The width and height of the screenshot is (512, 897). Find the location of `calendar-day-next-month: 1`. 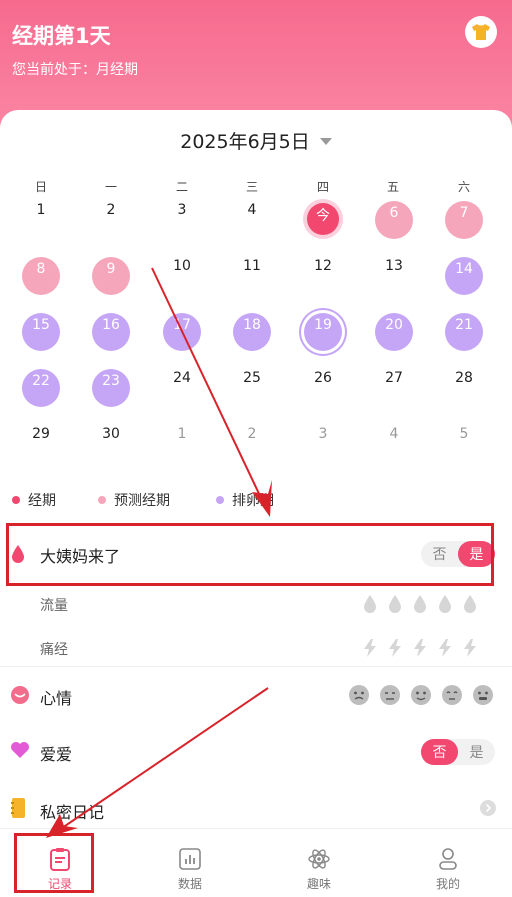

calendar-day-next-month: 1 is located at coordinates (182, 435).